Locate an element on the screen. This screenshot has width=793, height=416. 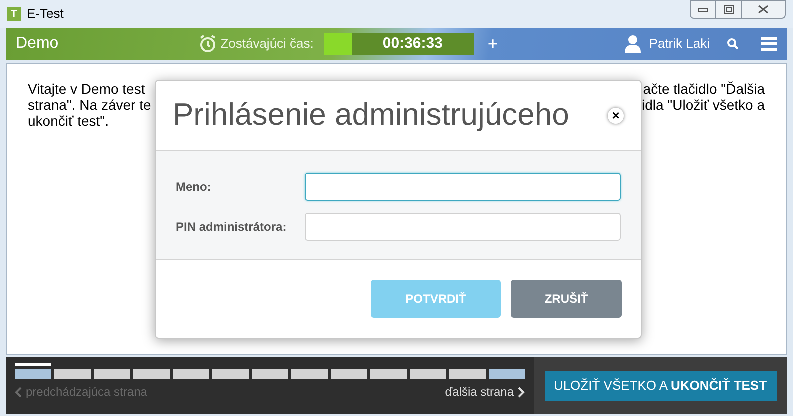
maximize-icon is located at coordinates (729, 9).